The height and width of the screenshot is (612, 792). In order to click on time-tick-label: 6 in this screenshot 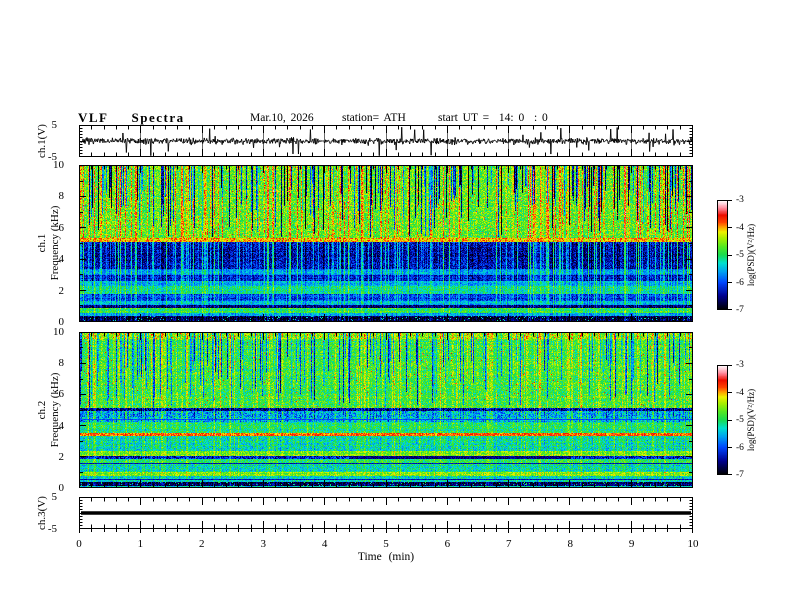, I will do `click(447, 544)`.